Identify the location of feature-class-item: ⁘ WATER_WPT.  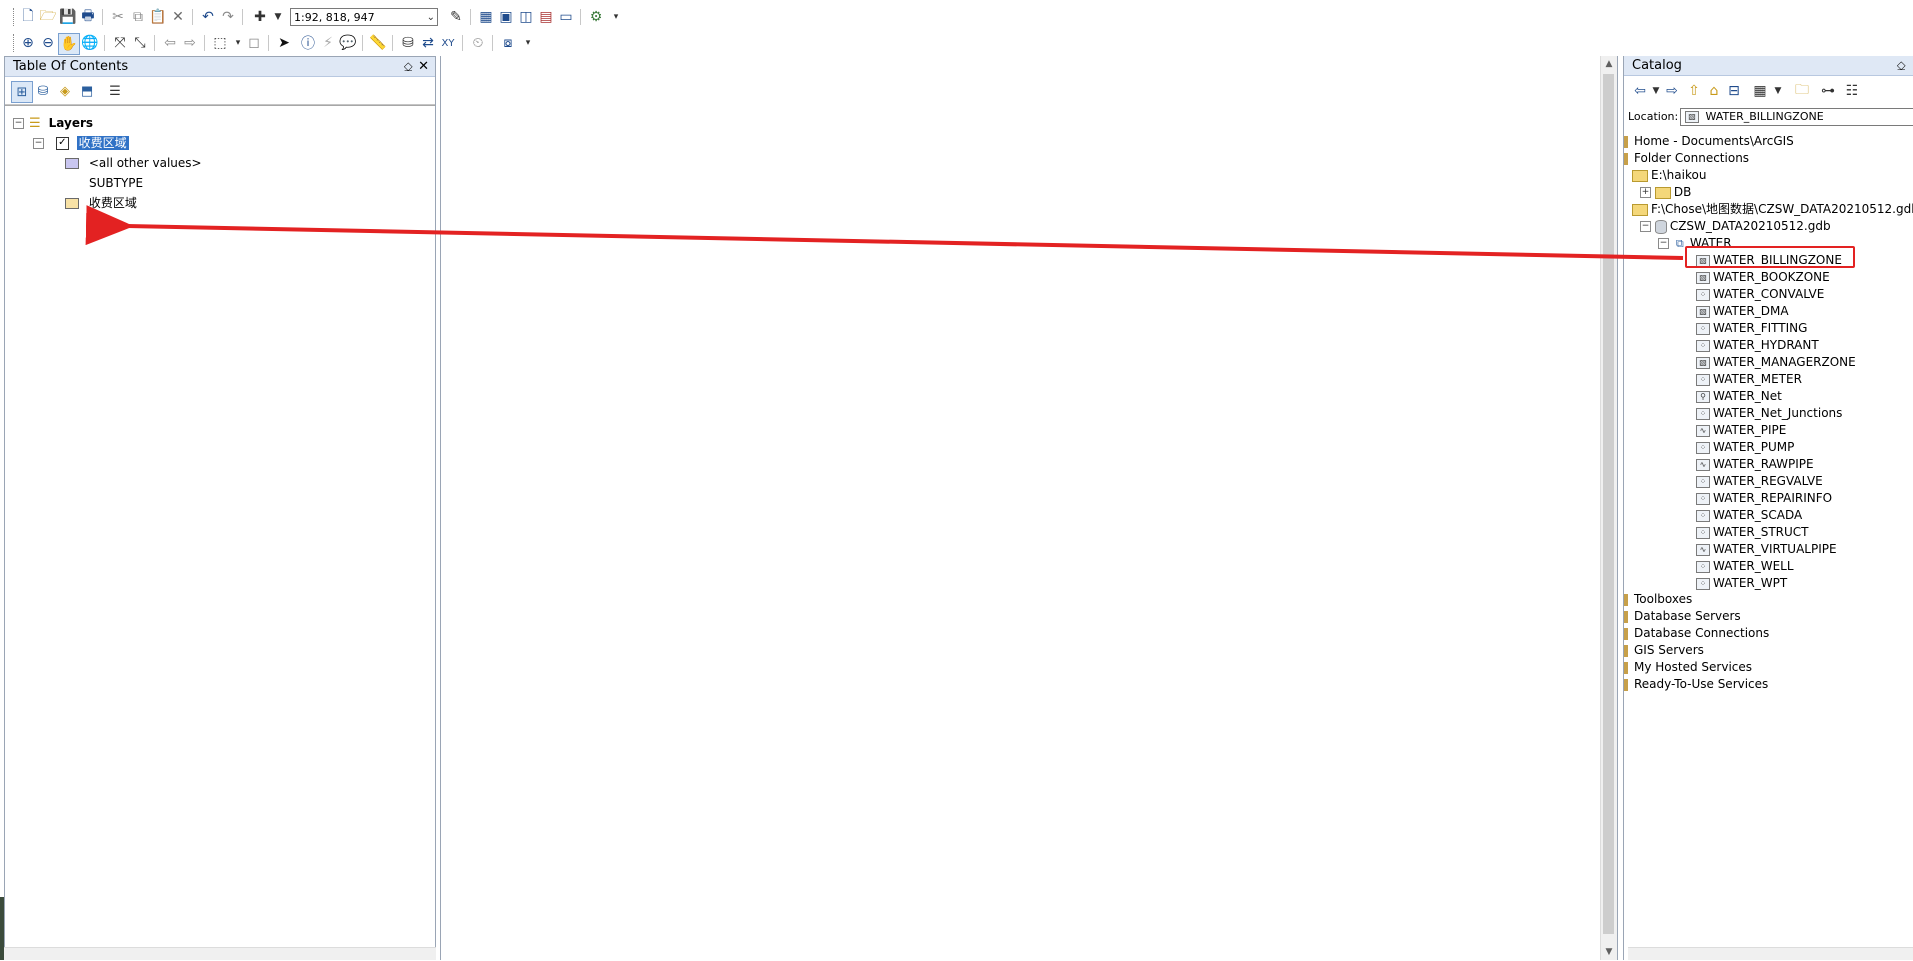
(1741, 583).